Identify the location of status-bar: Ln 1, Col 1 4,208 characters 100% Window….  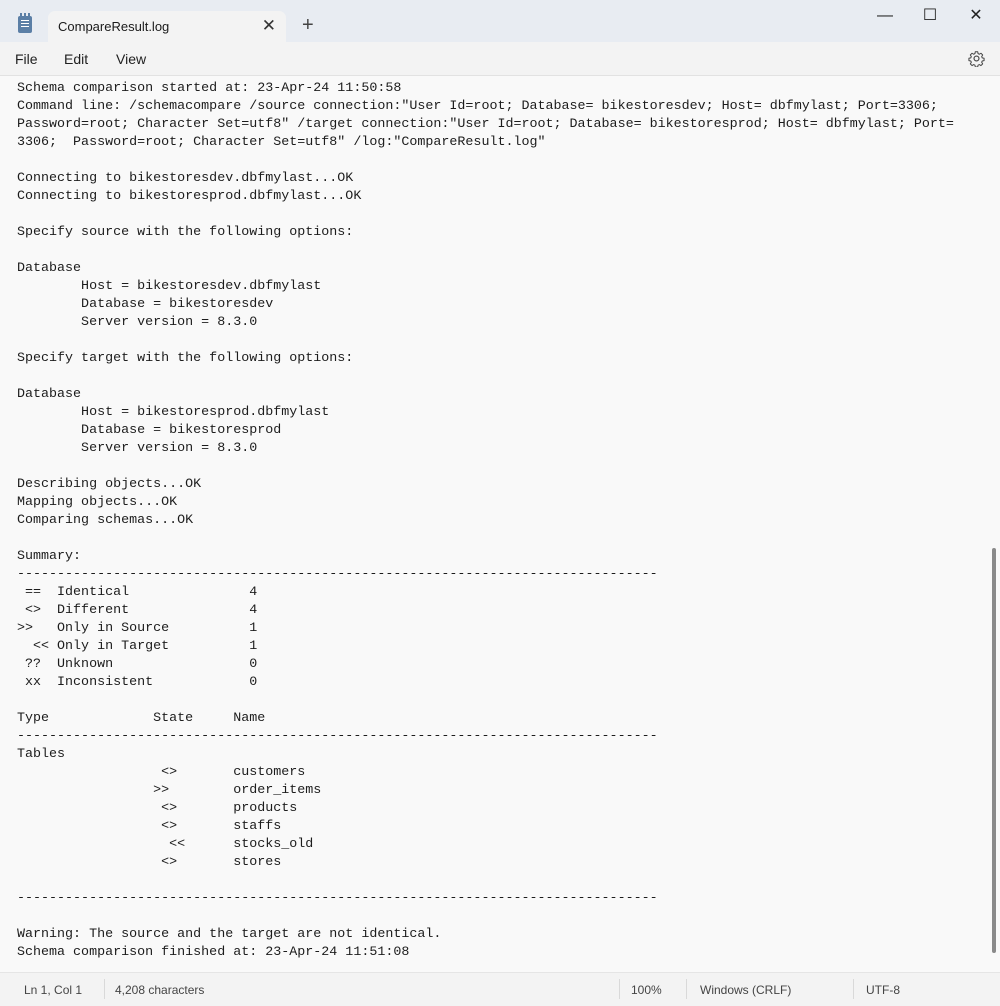
(500, 989).